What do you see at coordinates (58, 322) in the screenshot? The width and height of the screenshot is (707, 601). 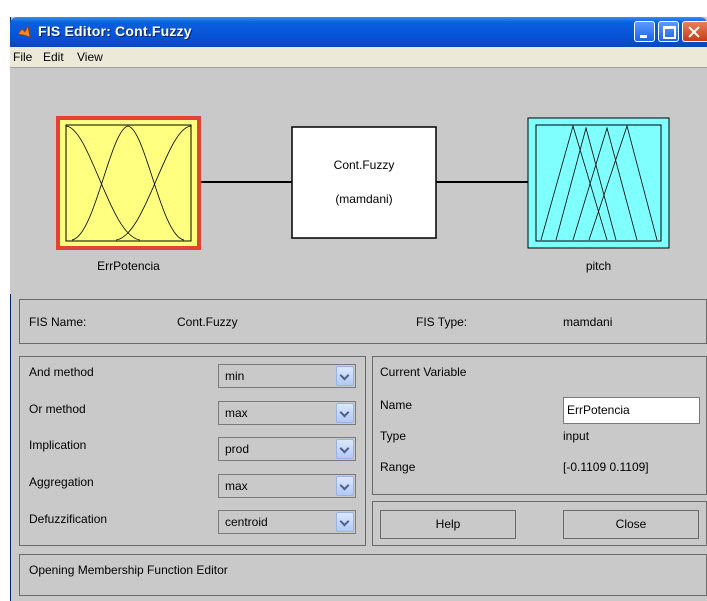 I see `fis-name-label: FIS Name:` at bounding box center [58, 322].